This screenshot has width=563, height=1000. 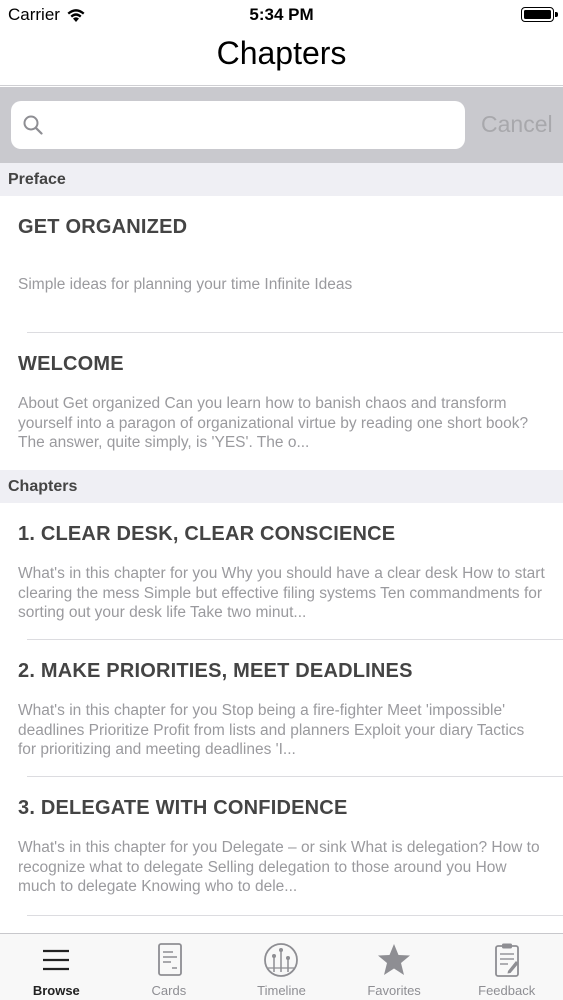 I want to click on tab-feedback: Feedback, so click(x=506, y=967).